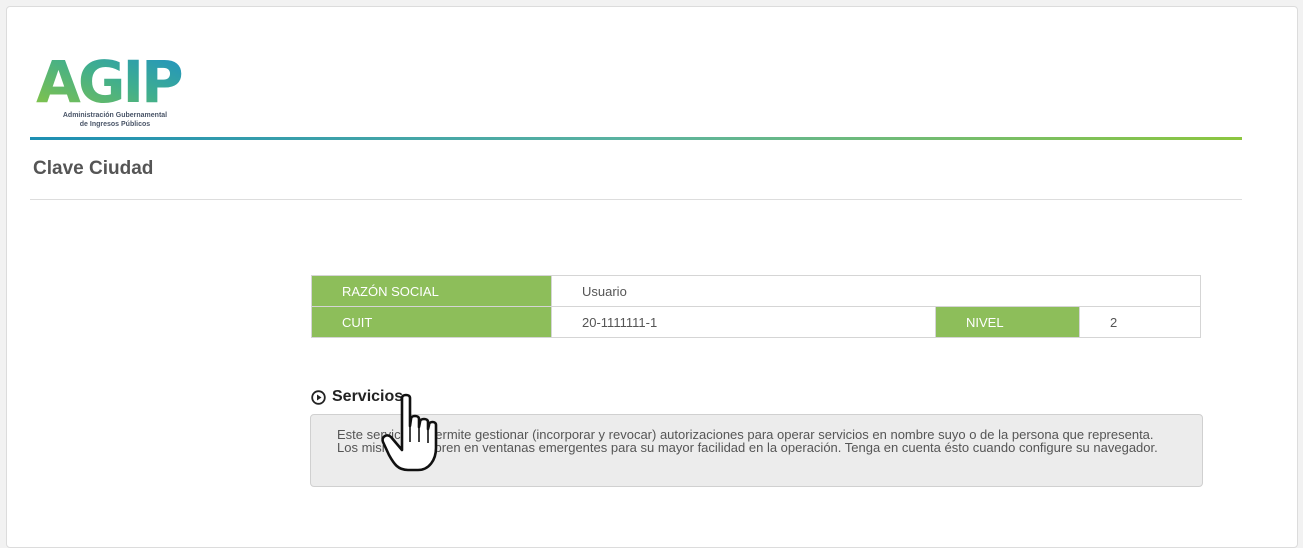  What do you see at coordinates (1007, 322) in the screenshot?
I see `nivel-label: NIVEL` at bounding box center [1007, 322].